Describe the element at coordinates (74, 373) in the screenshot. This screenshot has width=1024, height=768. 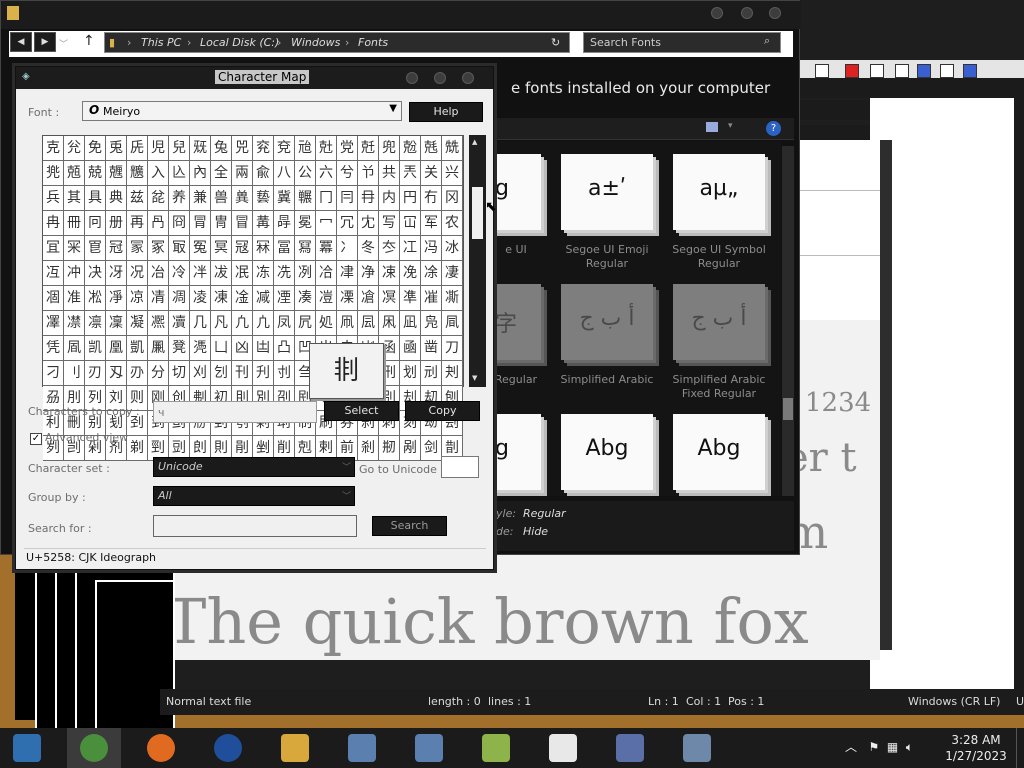
I see `character-cell: 刂` at that location.